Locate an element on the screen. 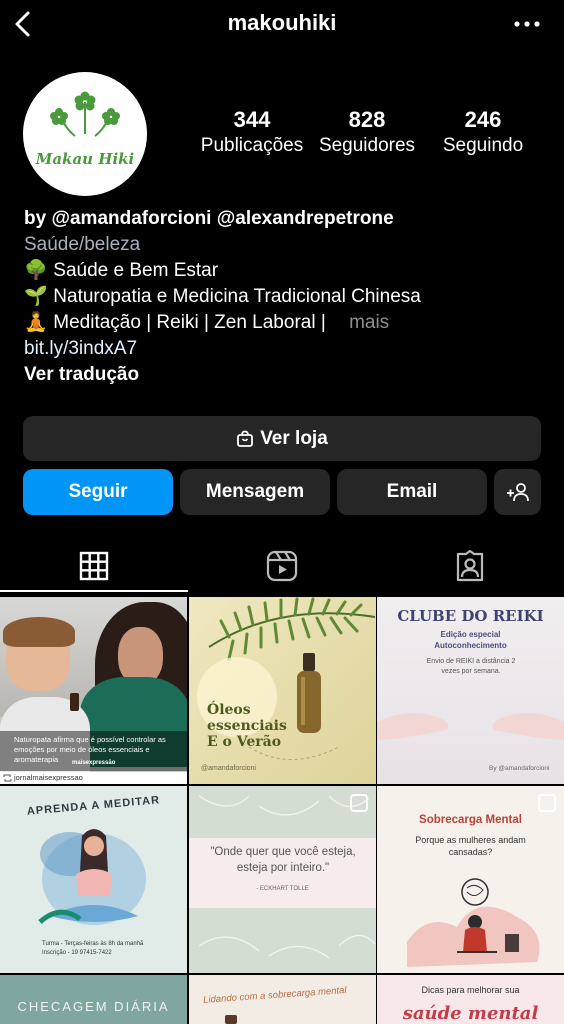 This screenshot has width=564, height=1024. post-8-object is located at coordinates (231, 1019).